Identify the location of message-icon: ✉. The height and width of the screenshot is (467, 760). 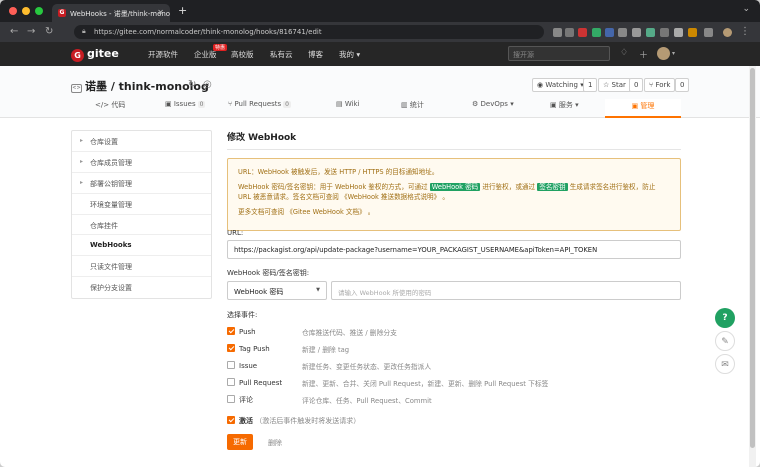
(725, 364).